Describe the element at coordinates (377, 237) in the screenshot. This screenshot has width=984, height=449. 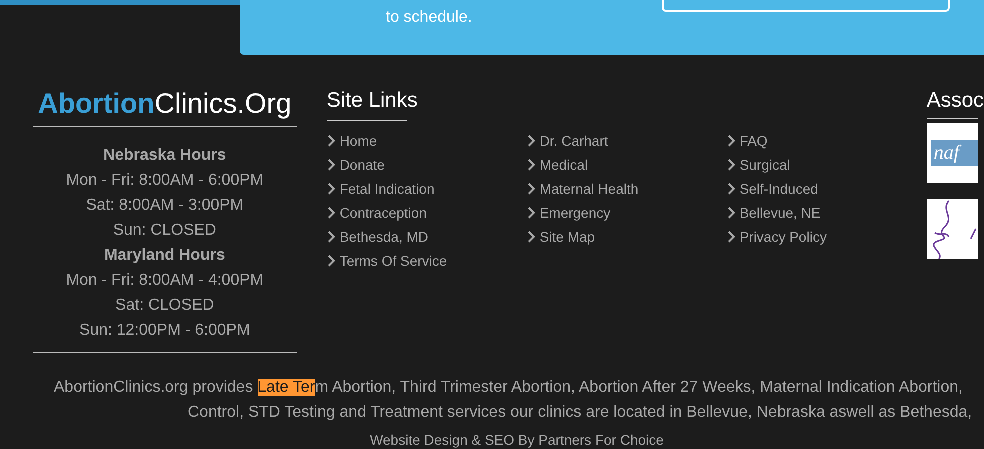
I see `footer-link: Bethesda, MD` at that location.